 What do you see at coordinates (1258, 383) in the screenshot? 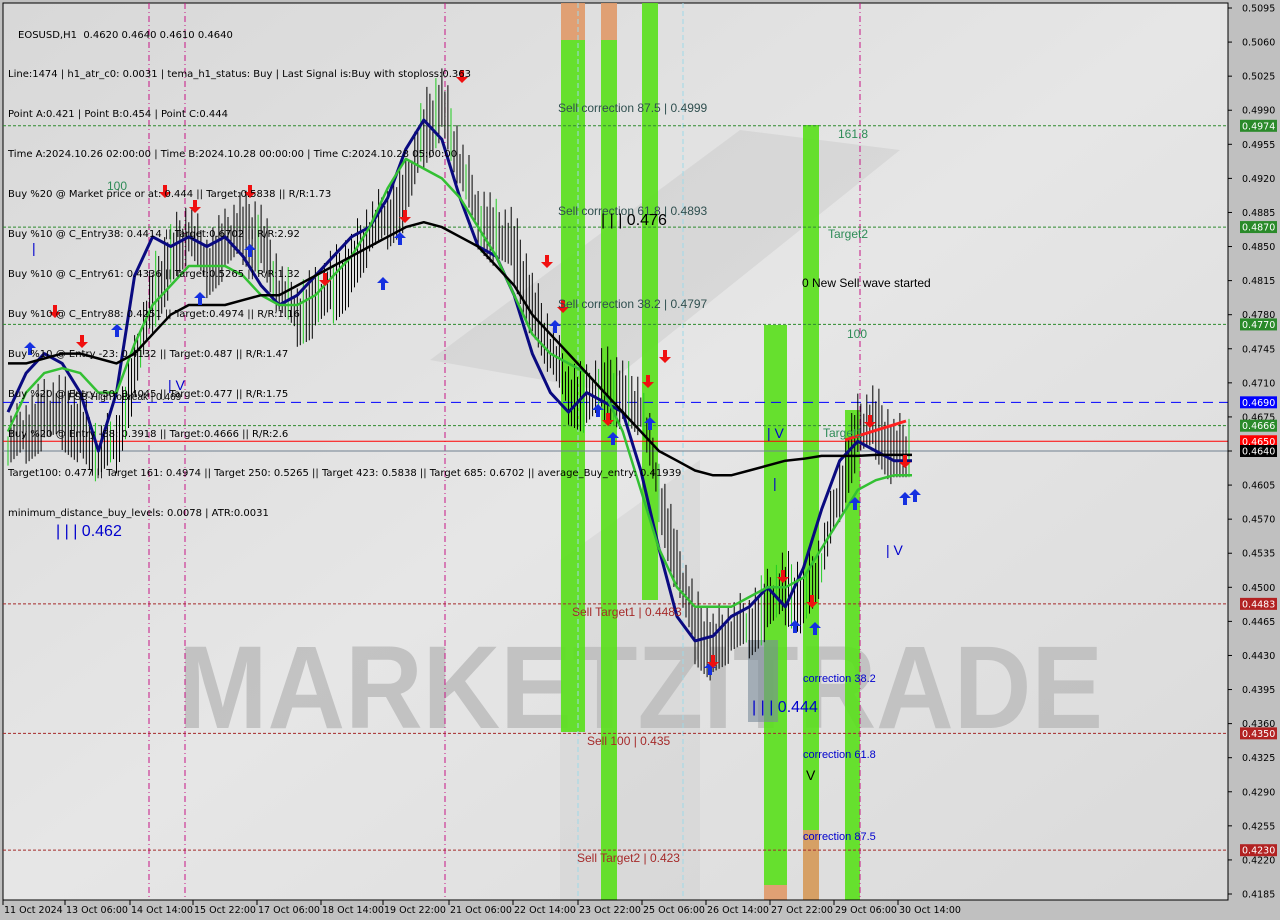
I see `price-tick-label: 0.4710` at bounding box center [1258, 383].